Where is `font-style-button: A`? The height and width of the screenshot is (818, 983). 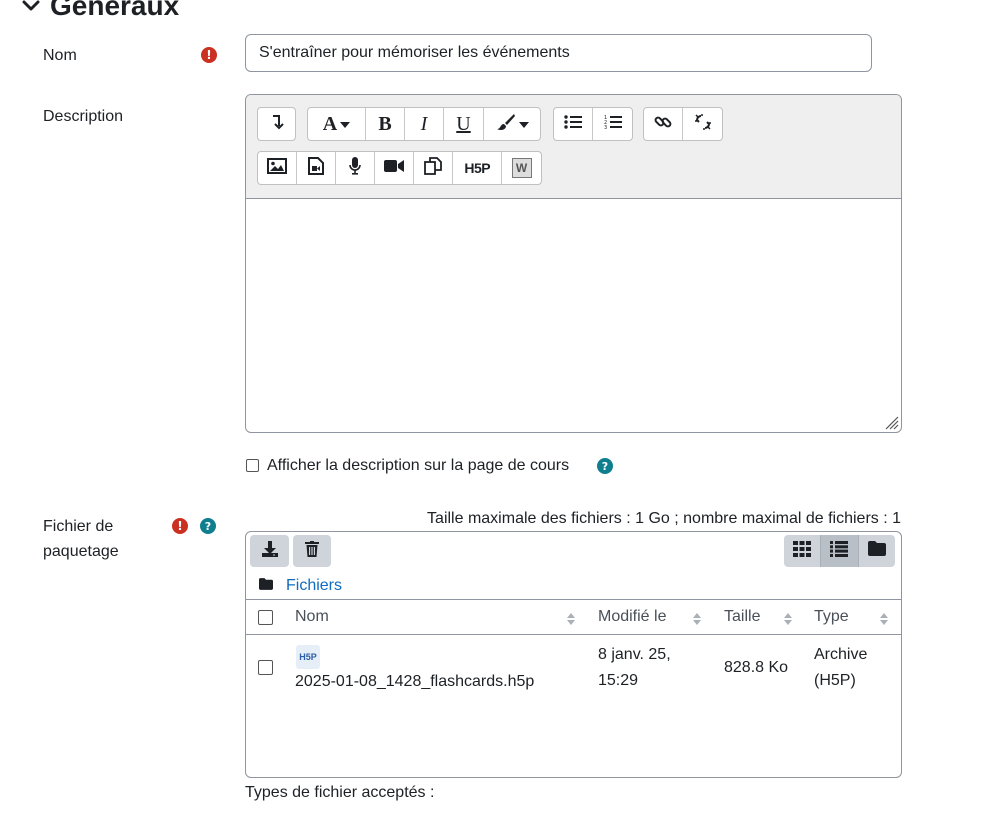 font-style-button: A is located at coordinates (337, 124).